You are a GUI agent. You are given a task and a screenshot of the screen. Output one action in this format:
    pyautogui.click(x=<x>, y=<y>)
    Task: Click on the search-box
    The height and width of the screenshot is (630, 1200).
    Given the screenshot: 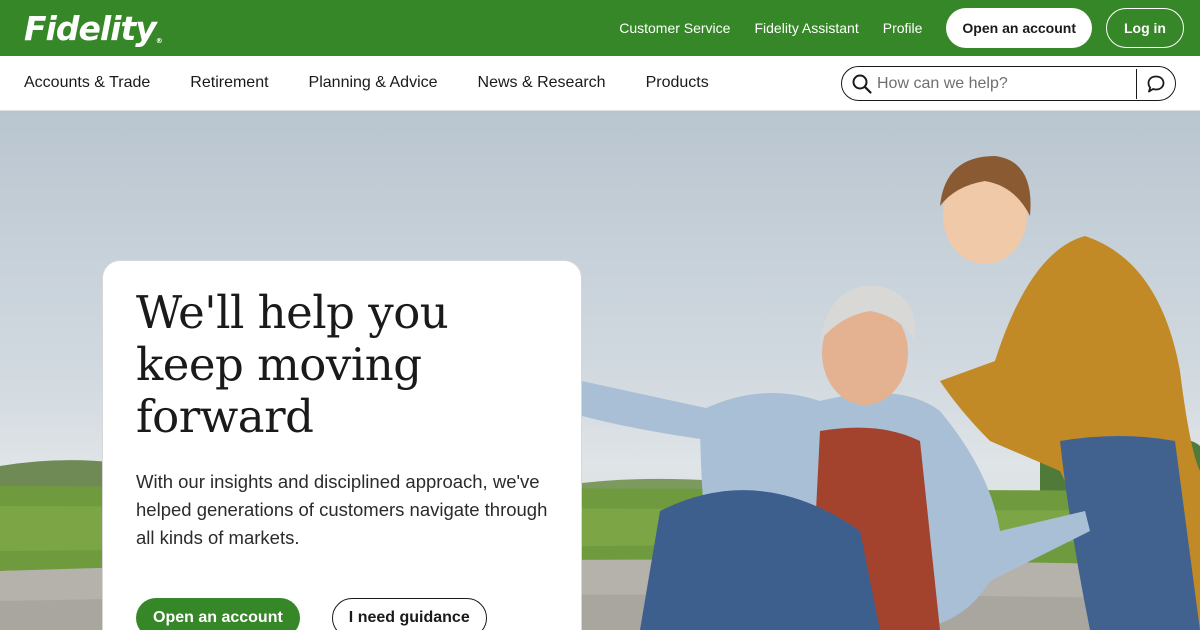 What is the action you would take?
    pyautogui.click(x=1008, y=83)
    